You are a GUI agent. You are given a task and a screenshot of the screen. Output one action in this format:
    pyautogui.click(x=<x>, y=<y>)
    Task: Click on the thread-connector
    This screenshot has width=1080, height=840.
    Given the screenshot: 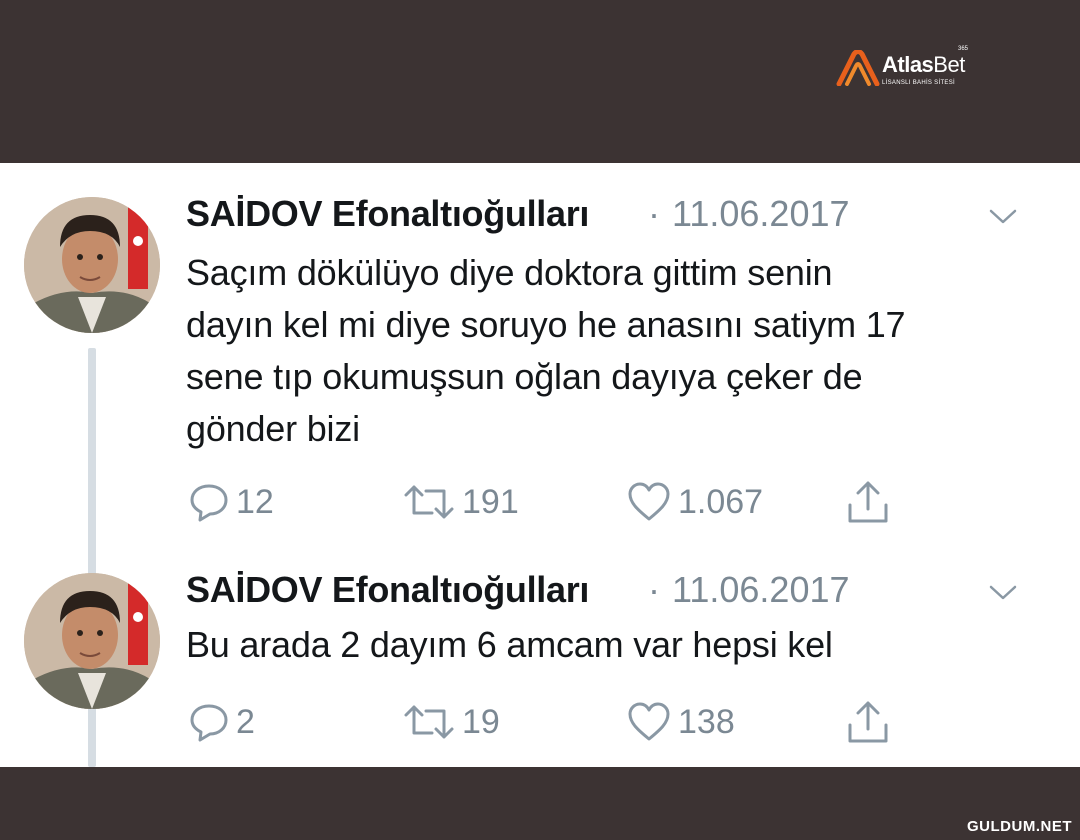 What is the action you would take?
    pyautogui.click(x=92, y=746)
    